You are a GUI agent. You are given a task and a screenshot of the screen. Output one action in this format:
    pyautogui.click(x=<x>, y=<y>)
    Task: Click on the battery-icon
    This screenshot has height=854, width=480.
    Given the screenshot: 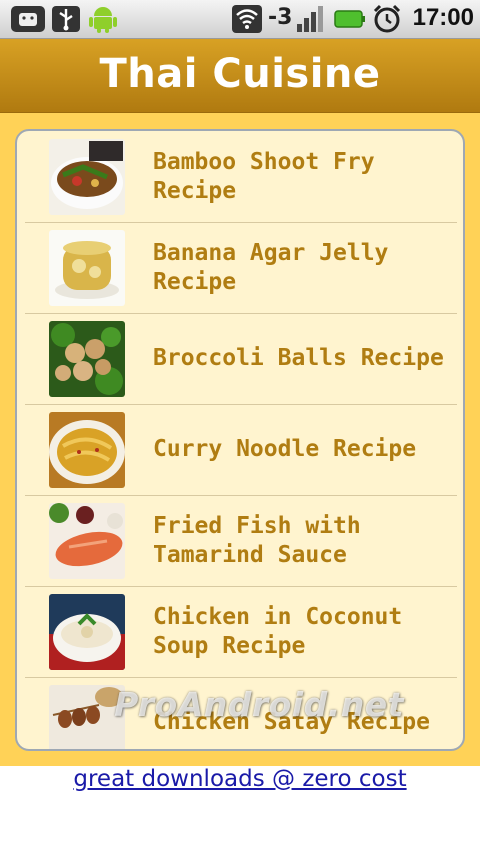 What is the action you would take?
    pyautogui.click(x=349, y=19)
    